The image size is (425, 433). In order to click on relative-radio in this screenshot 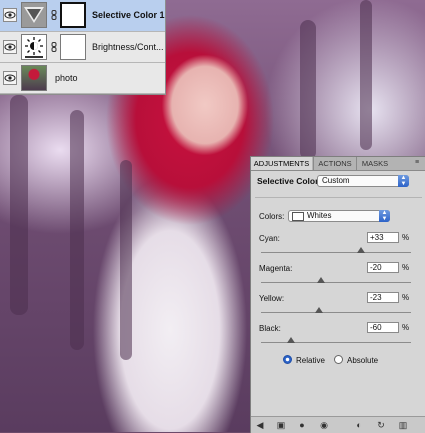, I will do `click(287, 359)`.